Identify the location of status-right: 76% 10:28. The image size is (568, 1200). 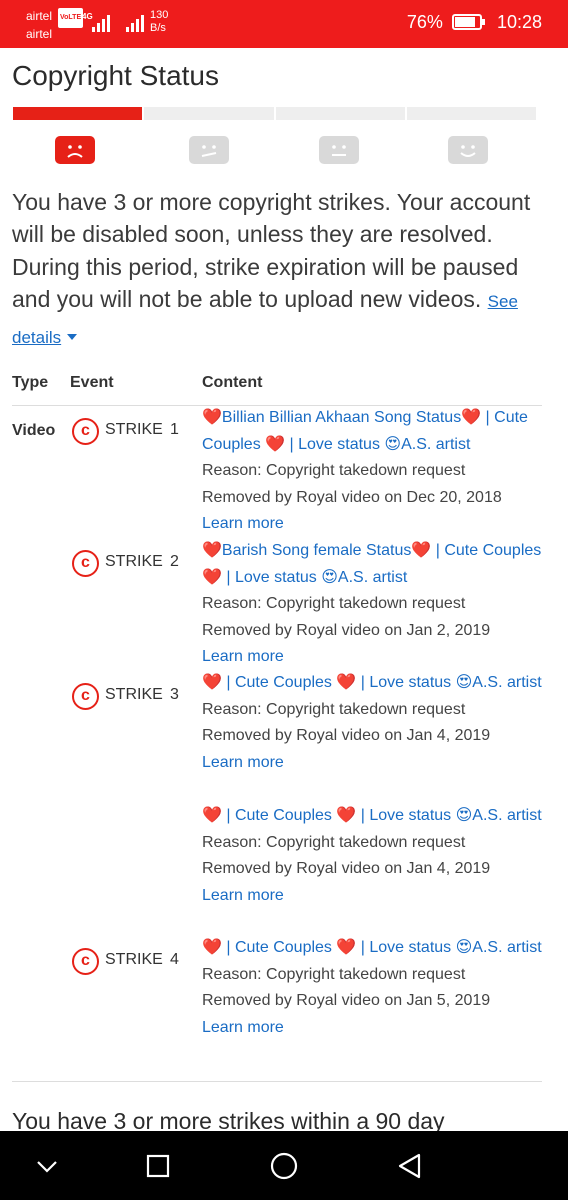
(474, 22).